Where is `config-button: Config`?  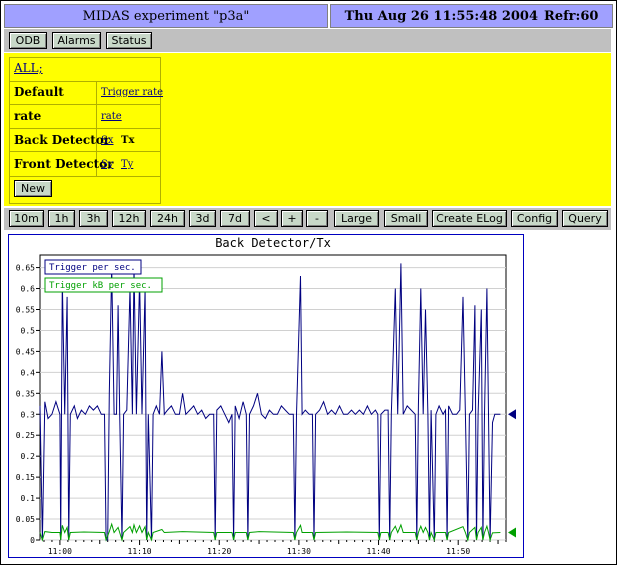
config-button: Config is located at coordinates (534, 218).